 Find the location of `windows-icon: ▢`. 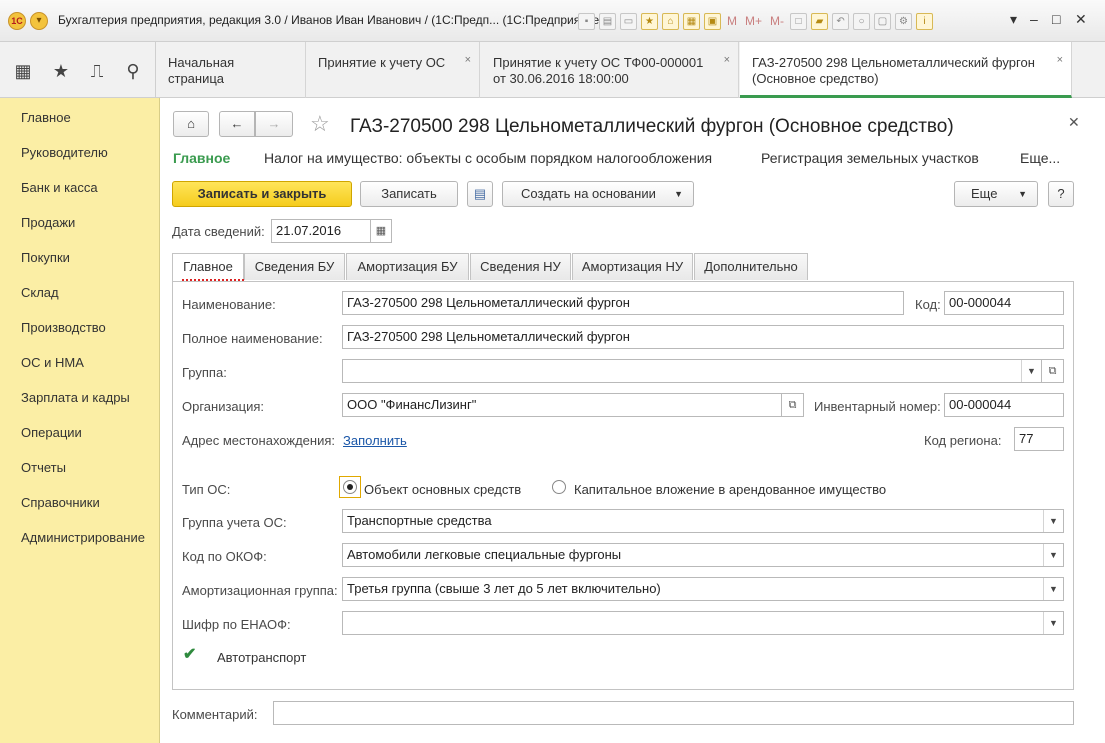

windows-icon: ▢ is located at coordinates (883, 21).